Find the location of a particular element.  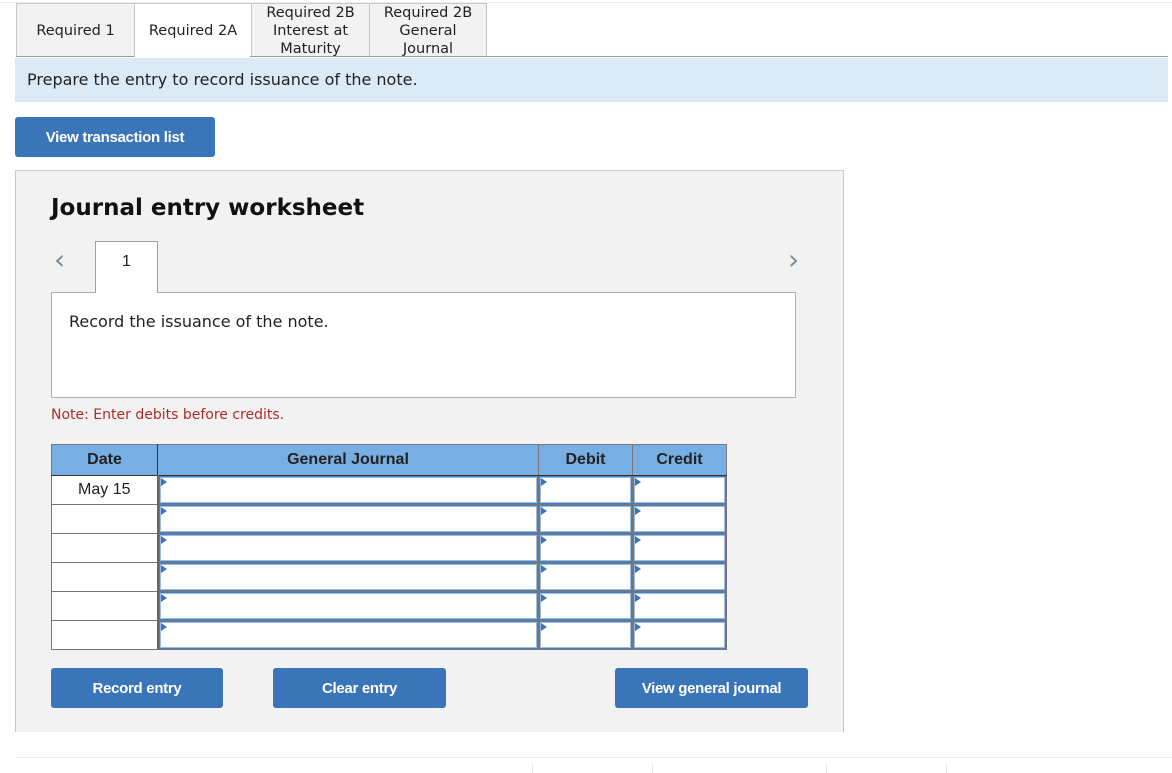

header-credit: Credit is located at coordinates (679, 460).